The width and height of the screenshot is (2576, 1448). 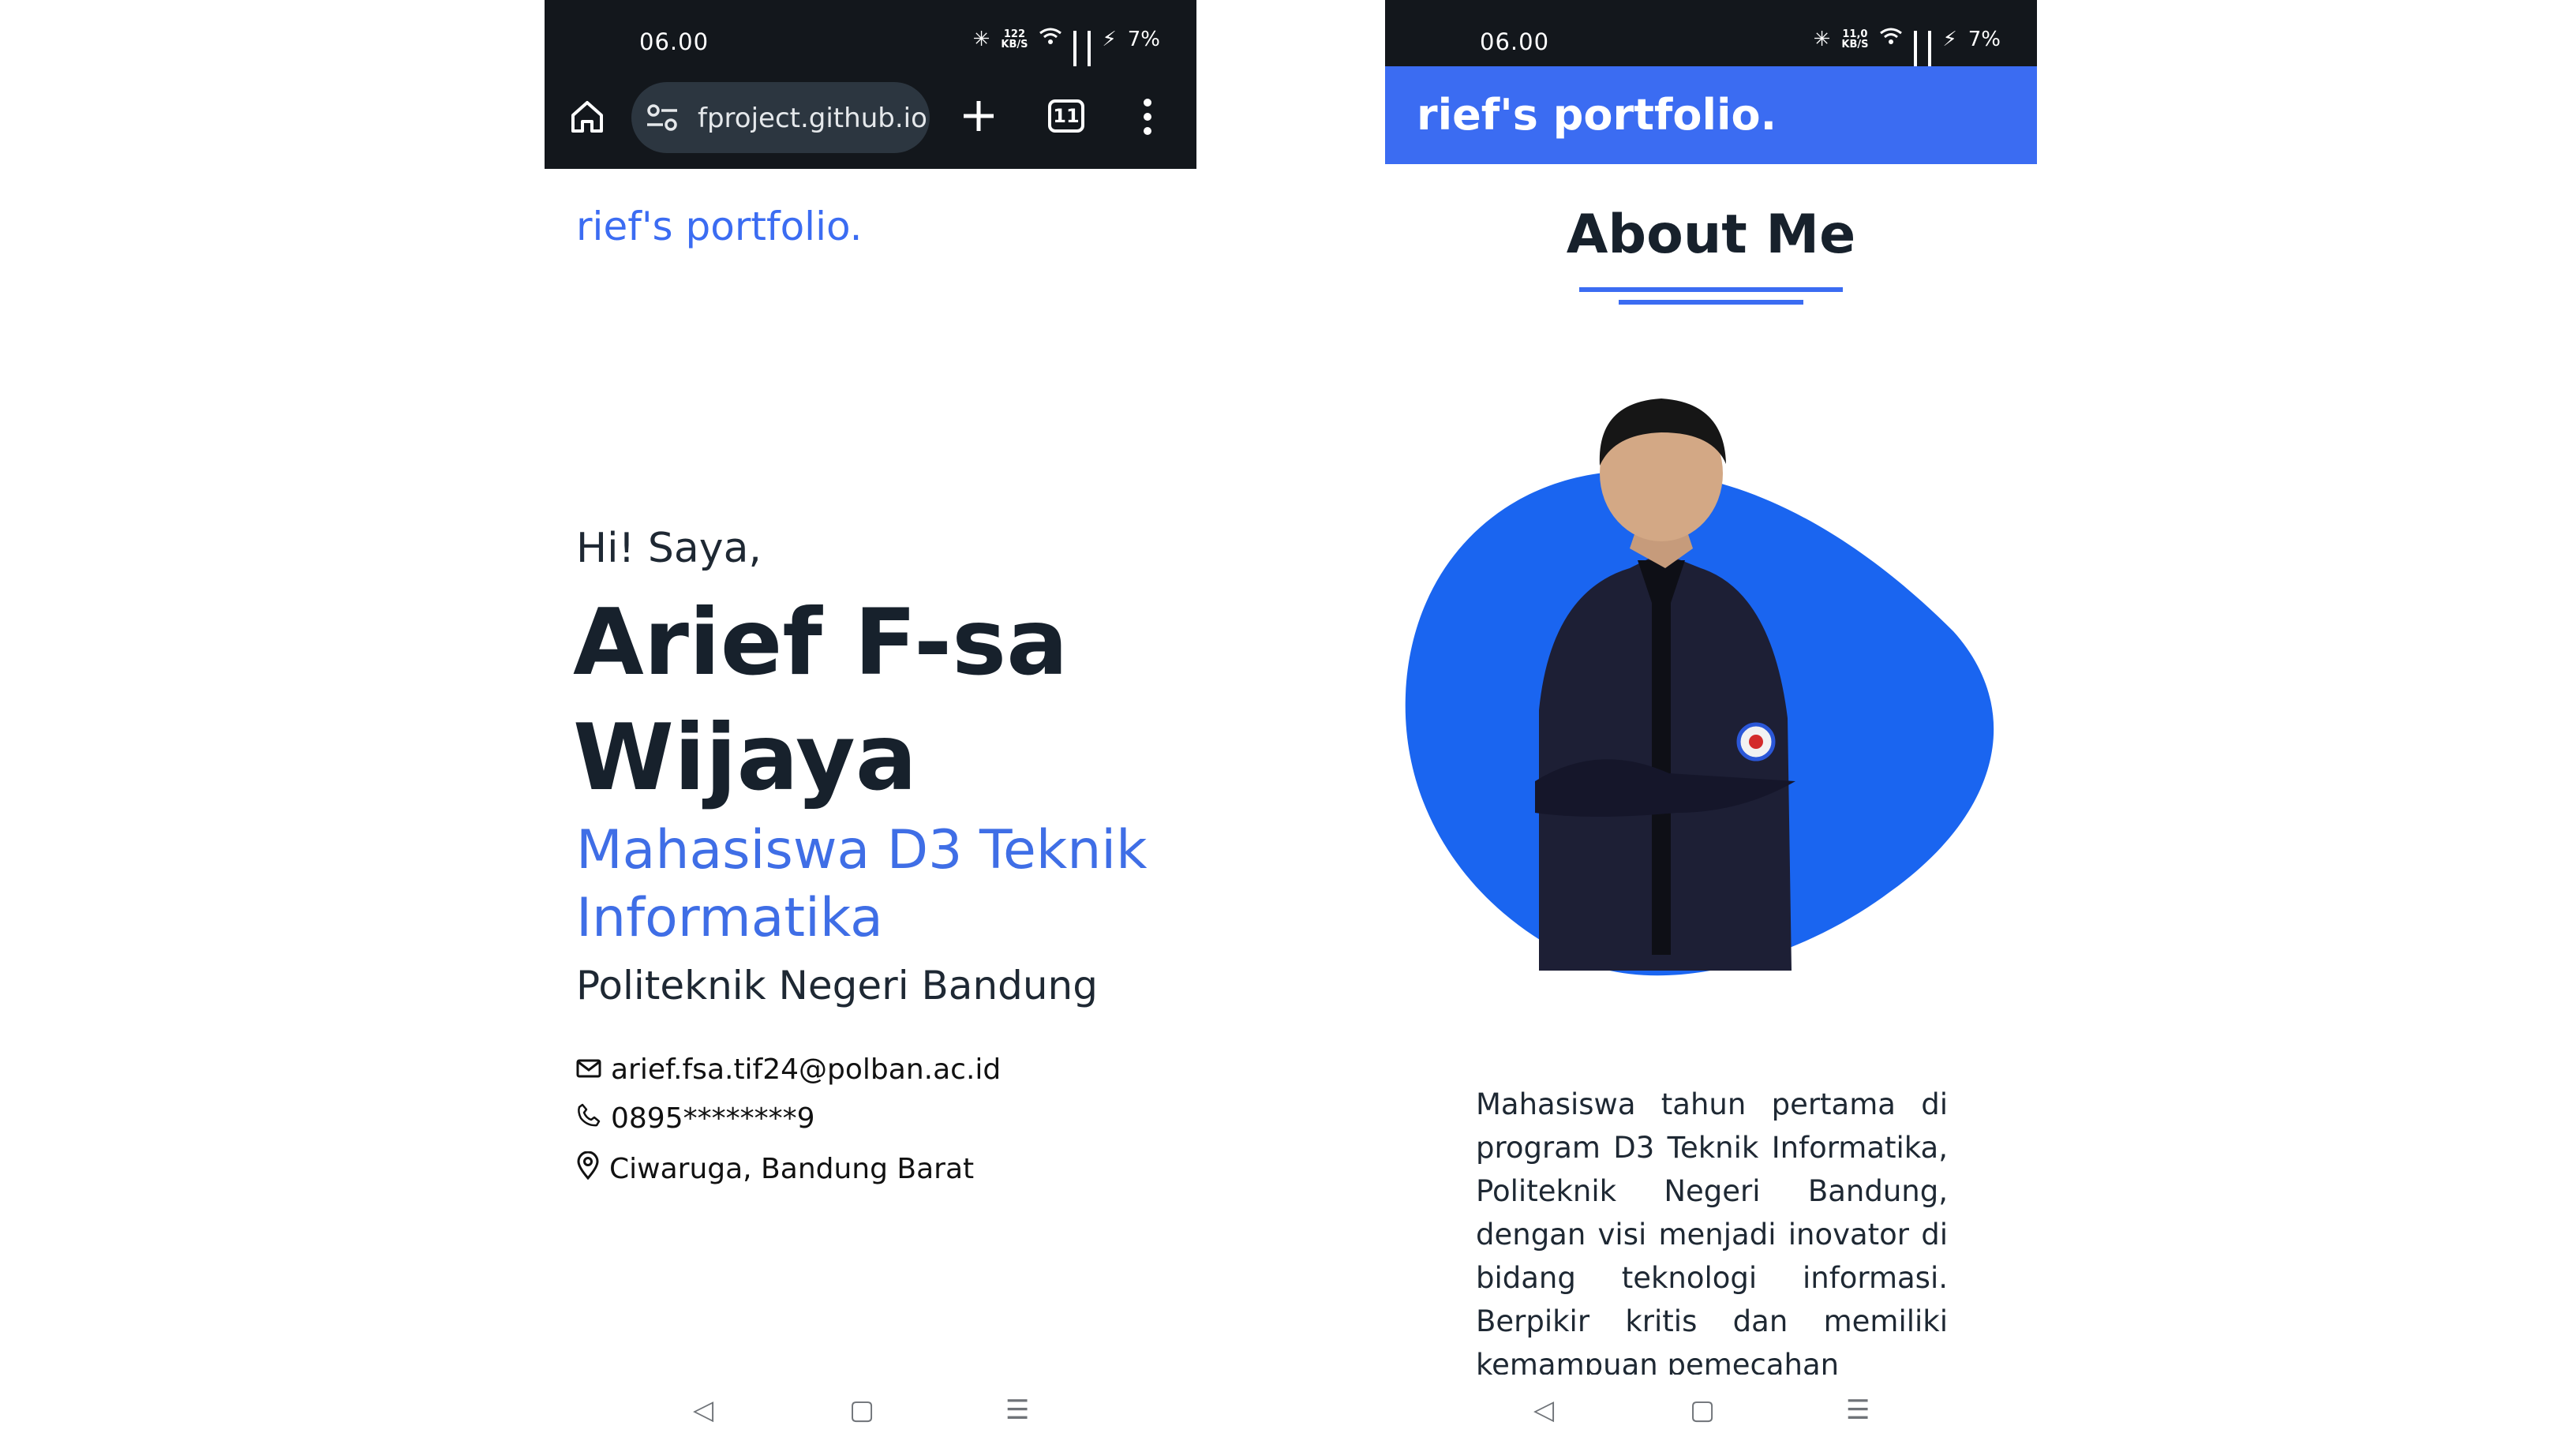 I want to click on about-title: About Me, so click(x=1711, y=235).